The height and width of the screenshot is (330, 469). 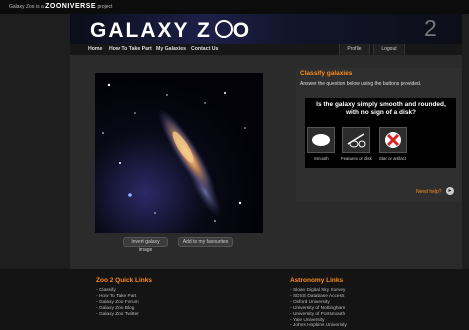 I want to click on quick-link-forum: - Galaxy Zoo Forum, so click(x=117, y=302).